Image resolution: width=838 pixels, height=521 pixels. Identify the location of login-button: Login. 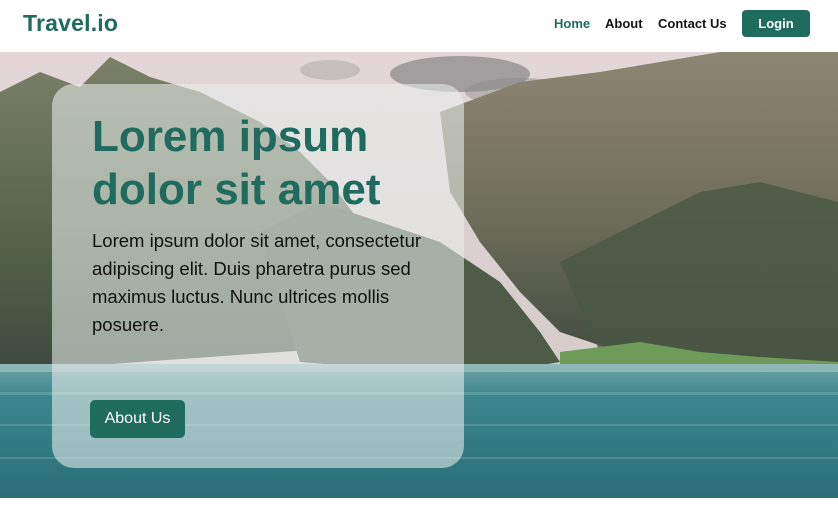
(776, 23).